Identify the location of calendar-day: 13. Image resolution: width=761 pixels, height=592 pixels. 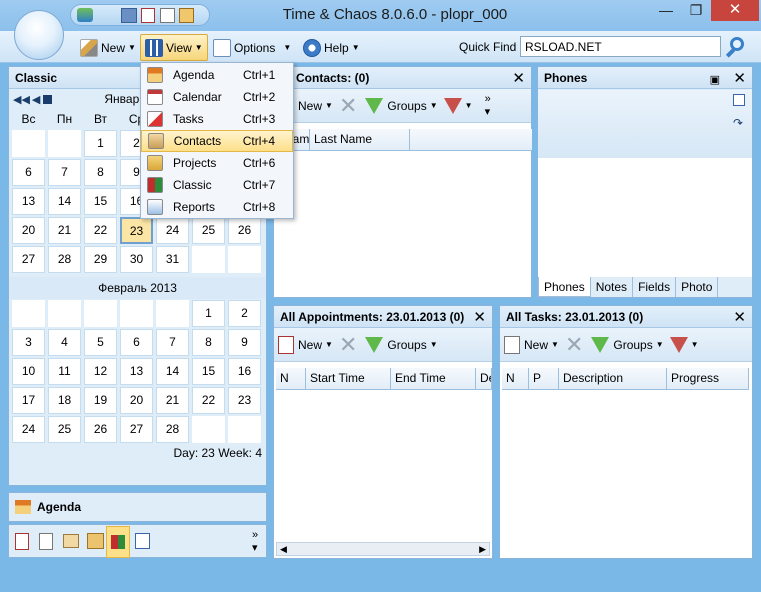
(136, 371).